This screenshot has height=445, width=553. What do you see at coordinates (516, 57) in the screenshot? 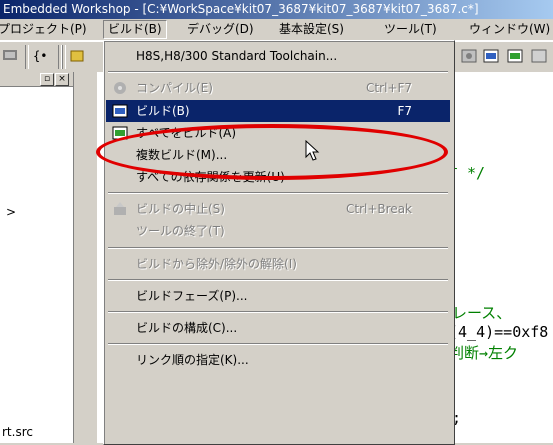
I see `rebuild-toolbar-icon` at bounding box center [516, 57].